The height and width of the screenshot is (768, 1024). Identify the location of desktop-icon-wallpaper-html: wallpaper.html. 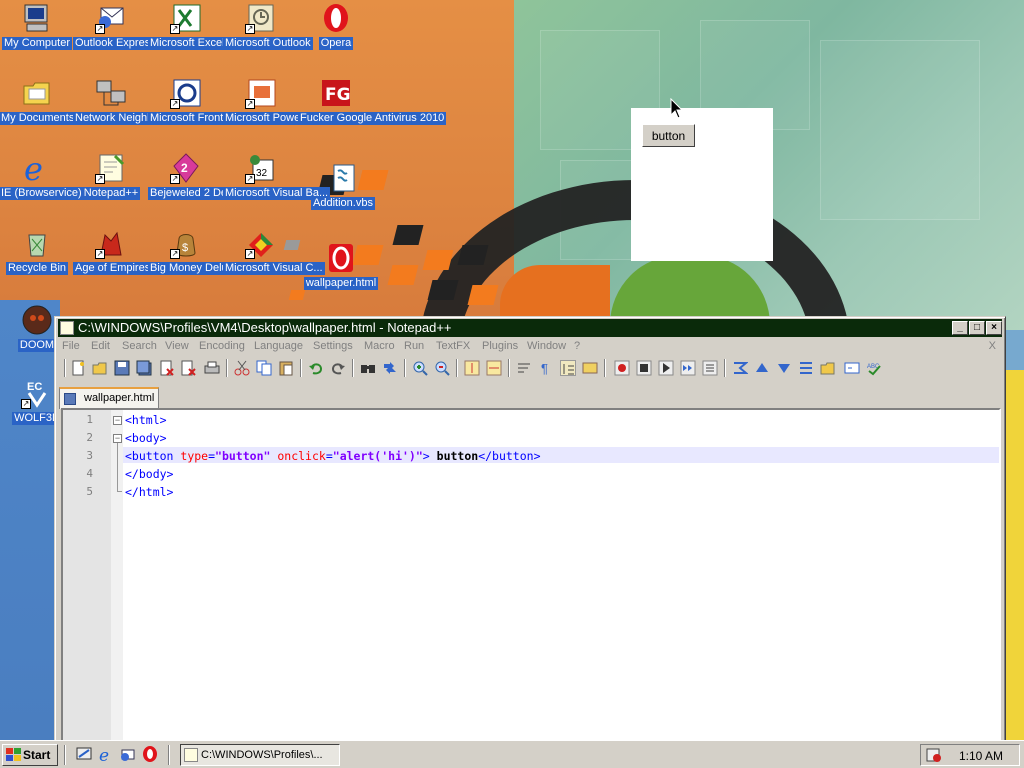
(341, 265).